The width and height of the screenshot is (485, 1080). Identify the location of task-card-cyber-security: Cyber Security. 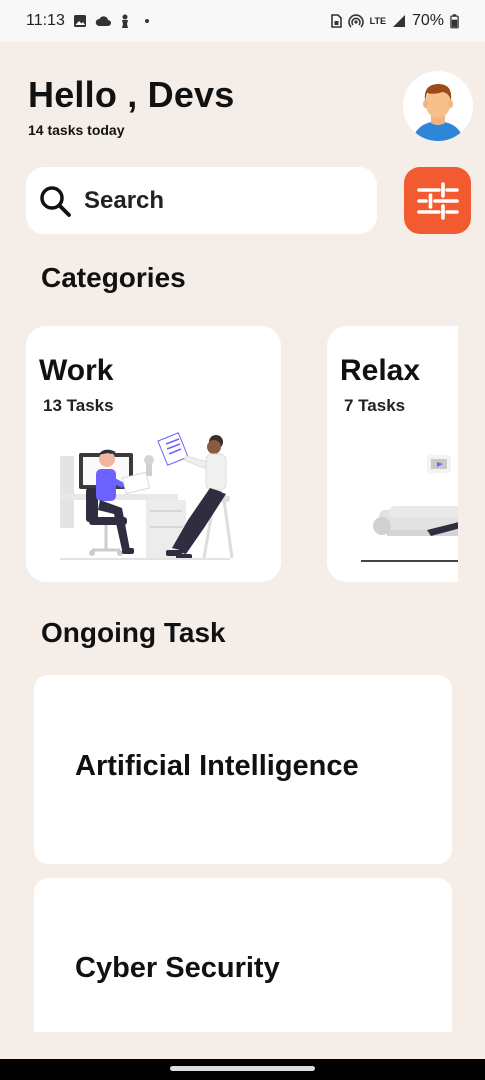
(243, 955).